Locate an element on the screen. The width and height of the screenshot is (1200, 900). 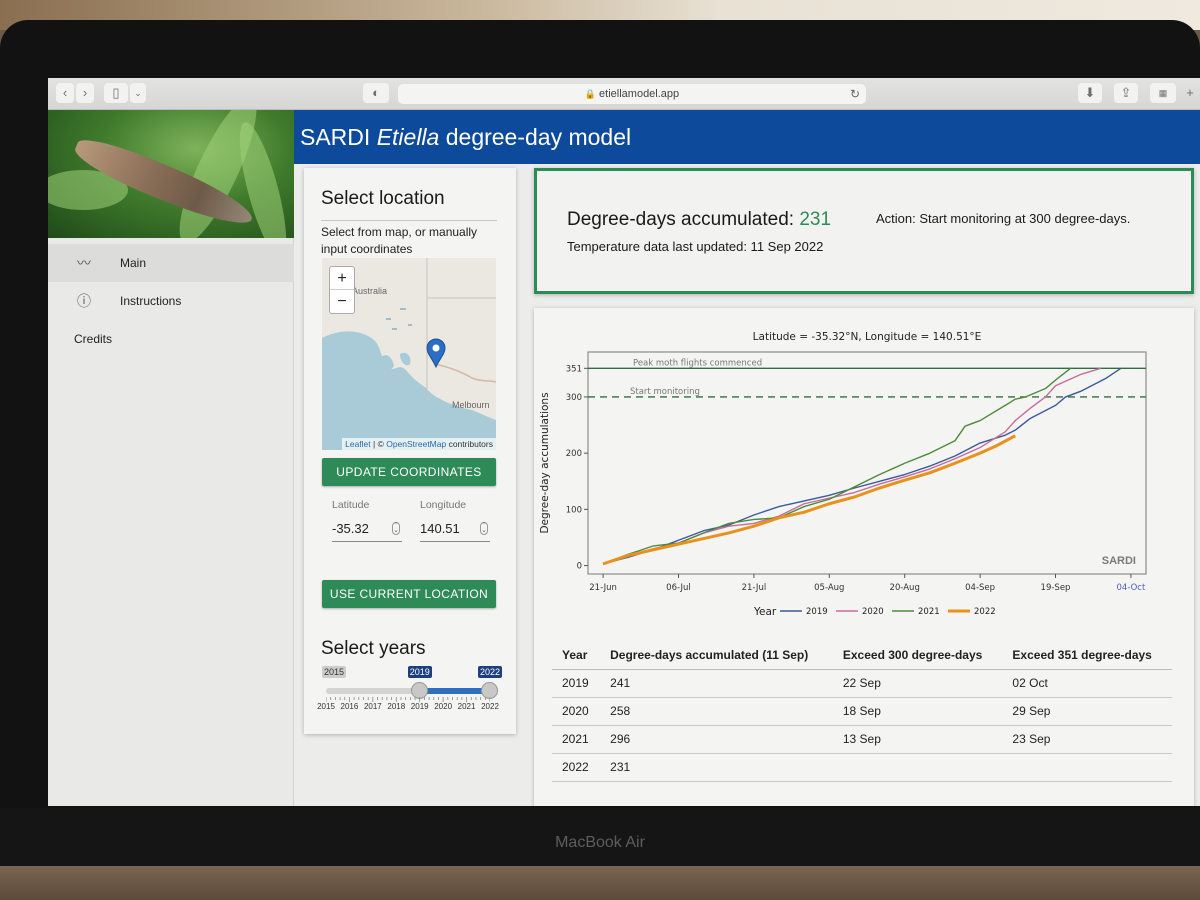
sidebar-item-credits: Credits is located at coordinates (171, 339).